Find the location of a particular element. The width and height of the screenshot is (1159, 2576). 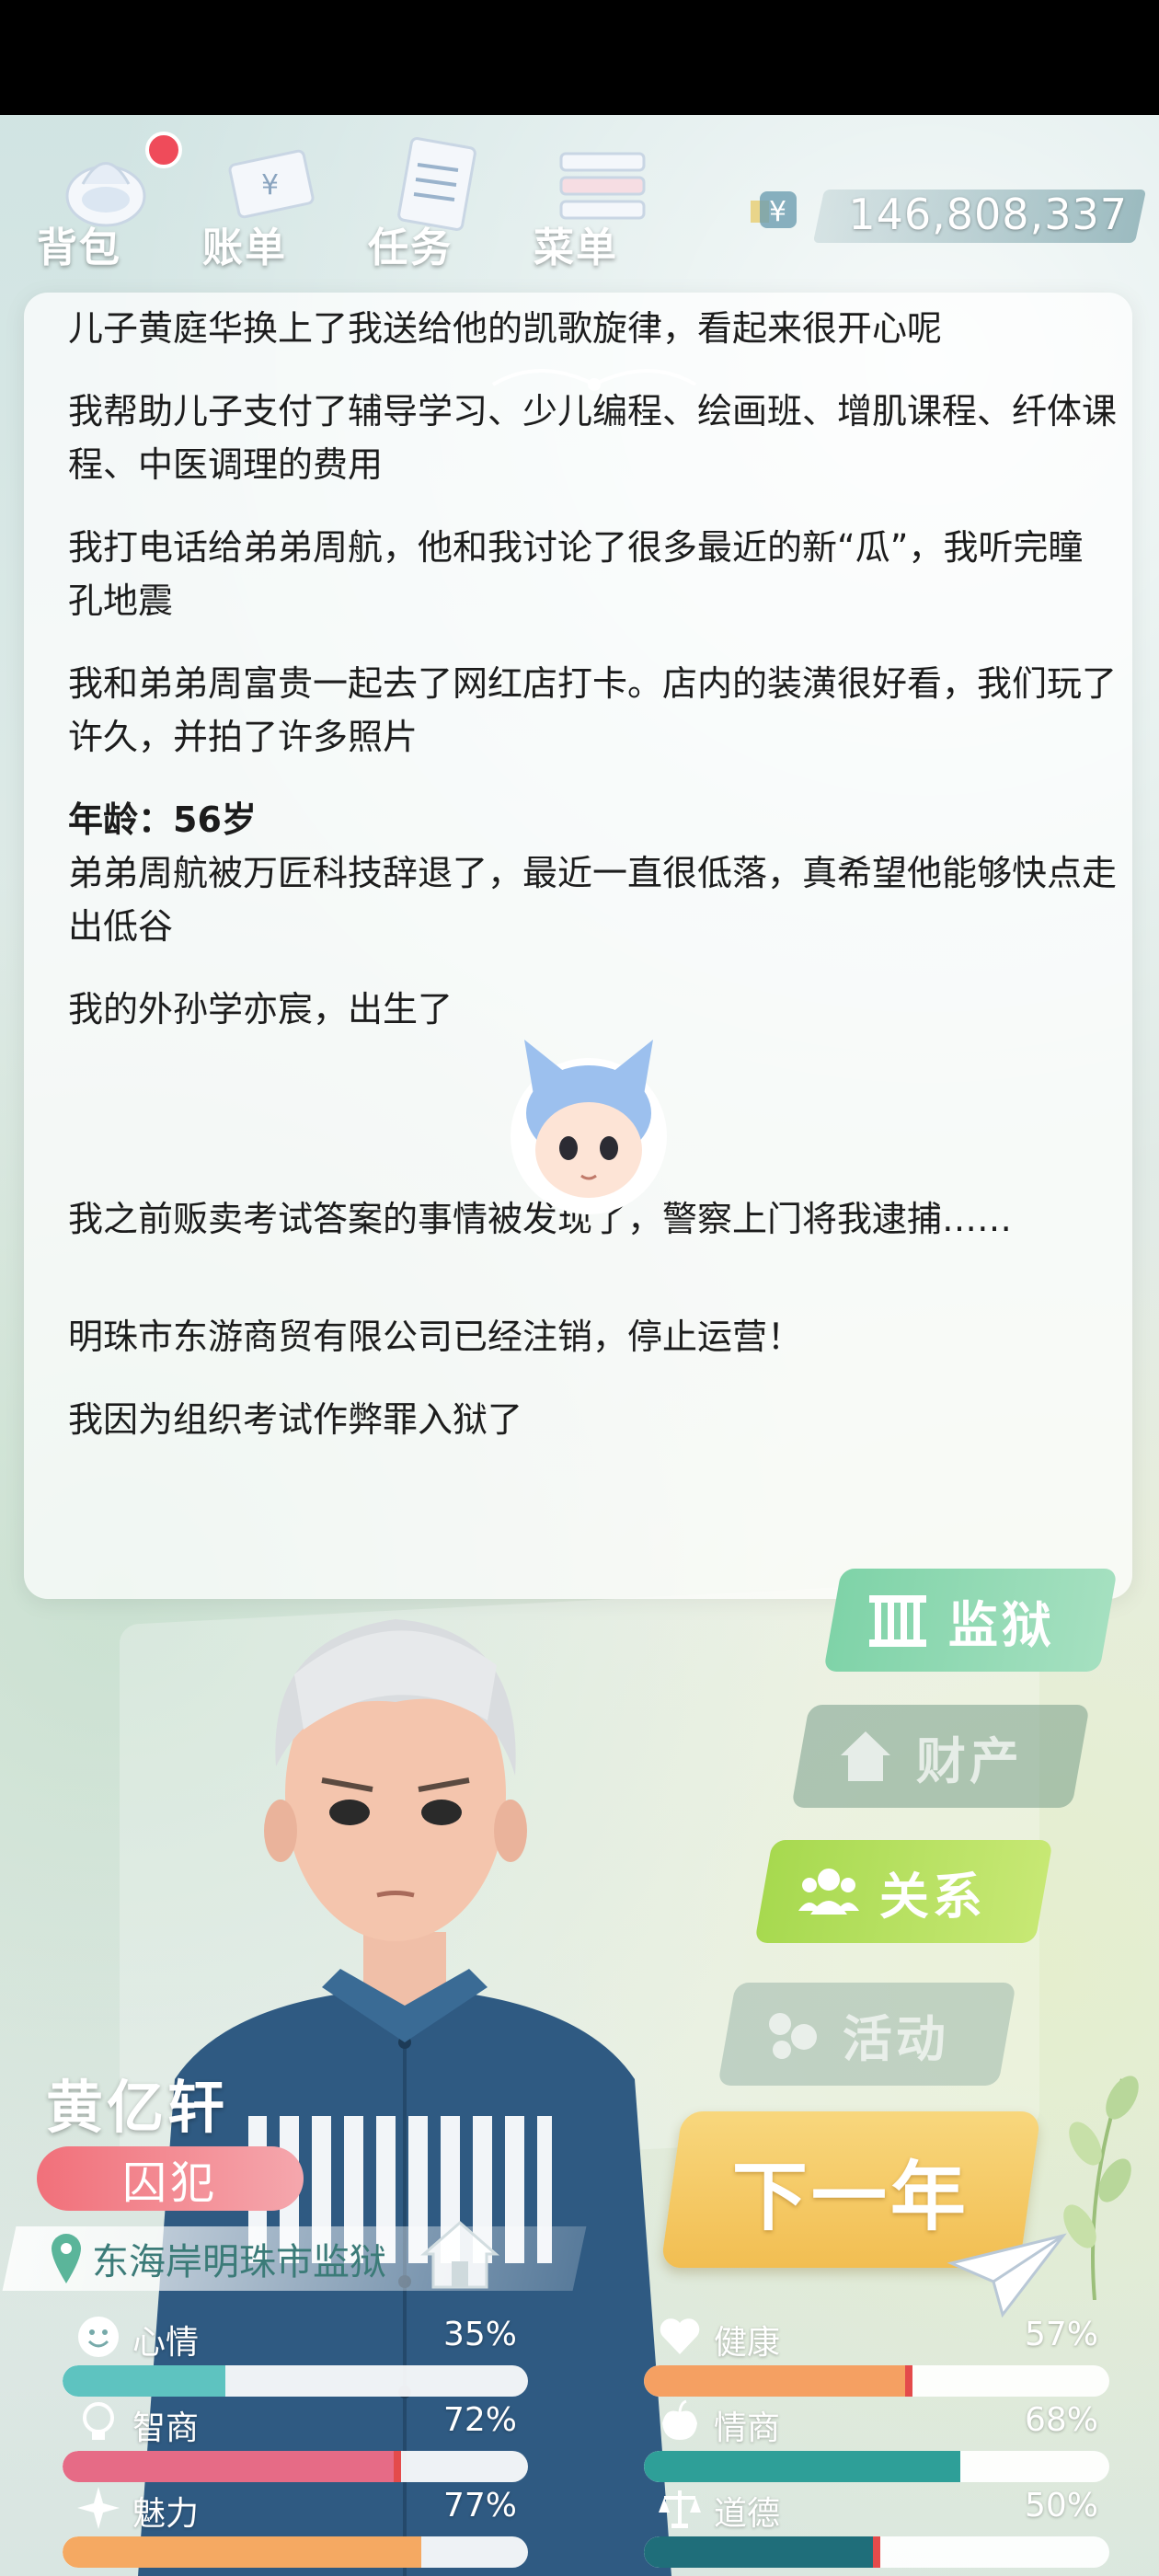

task-label: 任务 is located at coordinates (410, 247).